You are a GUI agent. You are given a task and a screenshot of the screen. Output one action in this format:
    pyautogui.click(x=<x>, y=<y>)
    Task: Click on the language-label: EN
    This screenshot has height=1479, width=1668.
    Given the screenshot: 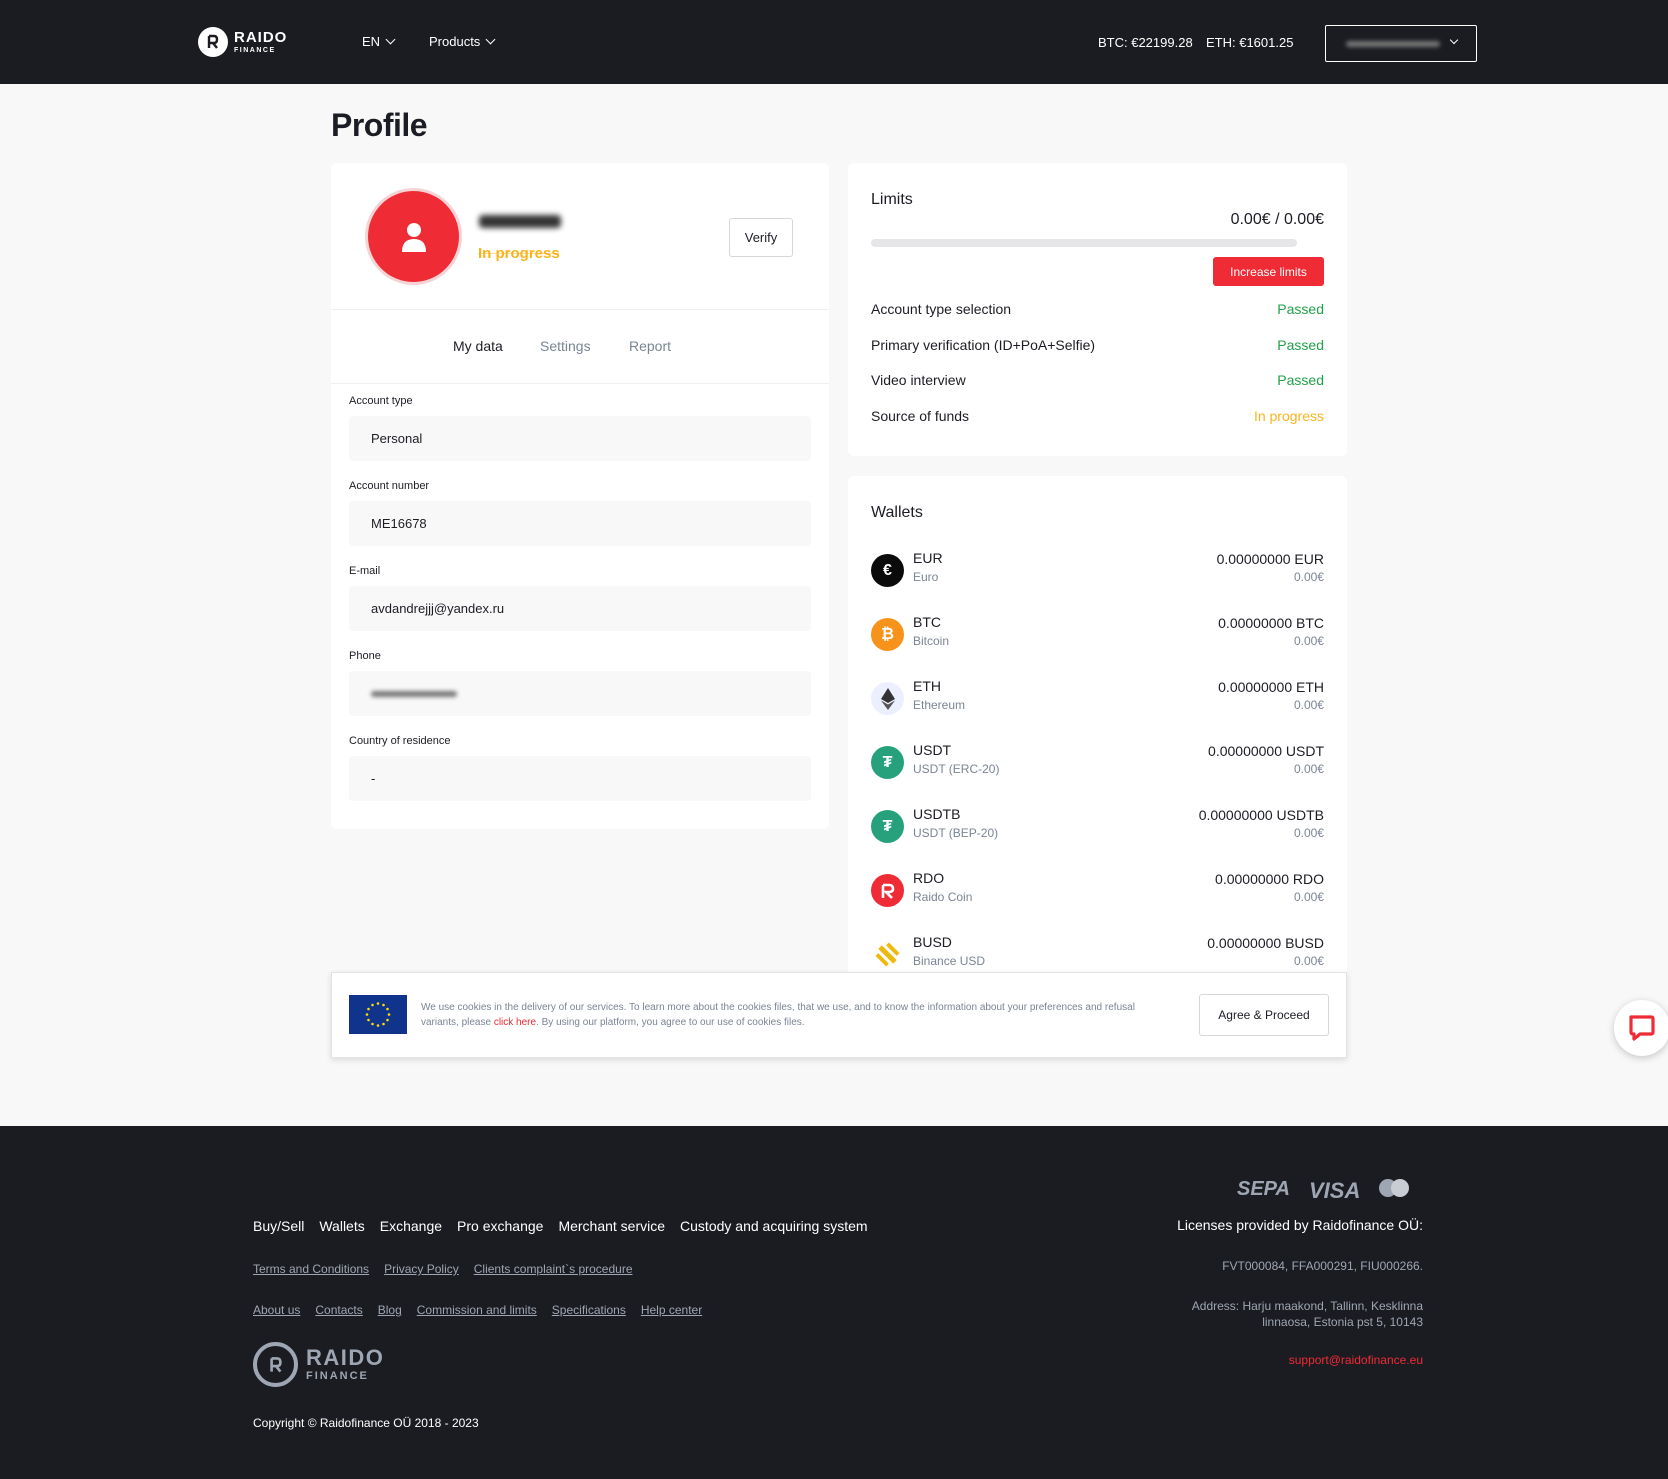 What is the action you would take?
    pyautogui.click(x=371, y=41)
    